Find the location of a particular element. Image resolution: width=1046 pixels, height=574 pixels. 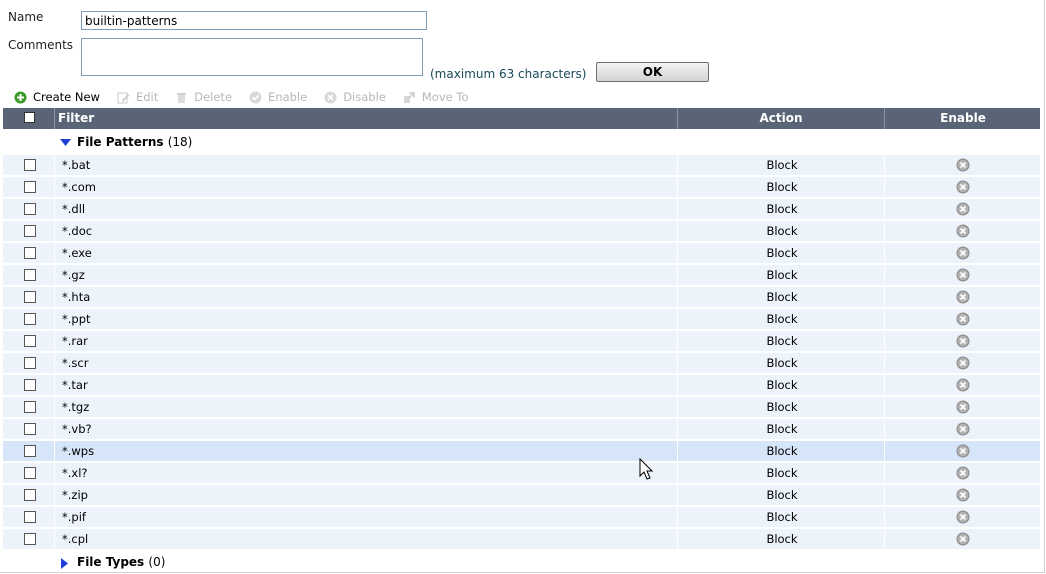

table-row: *.zip Block is located at coordinates (521, 495).